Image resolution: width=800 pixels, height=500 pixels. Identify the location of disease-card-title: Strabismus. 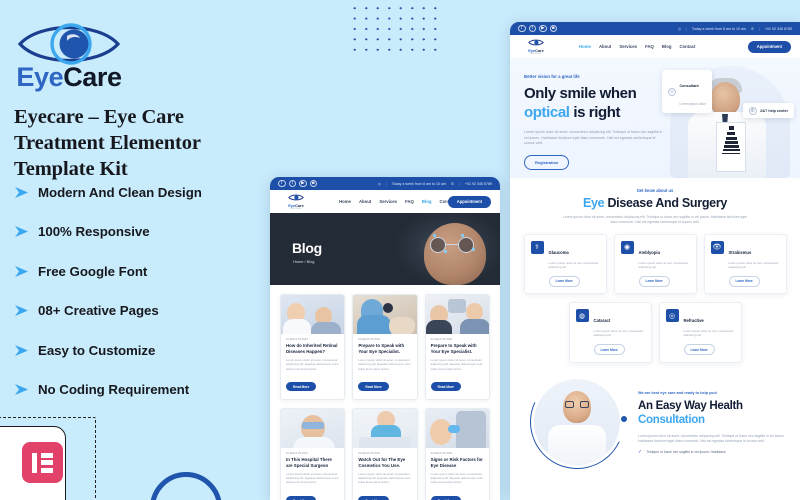
(740, 252).